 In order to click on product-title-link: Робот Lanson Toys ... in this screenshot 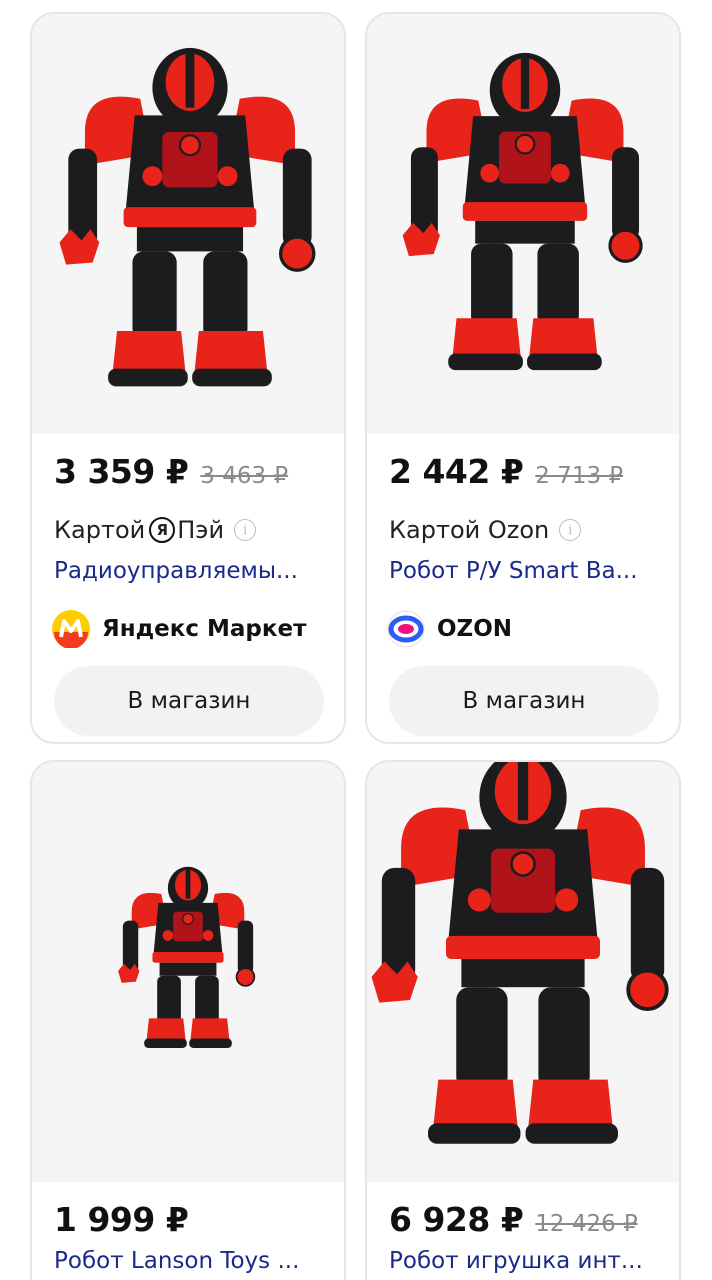, I will do `click(190, 1264)`.